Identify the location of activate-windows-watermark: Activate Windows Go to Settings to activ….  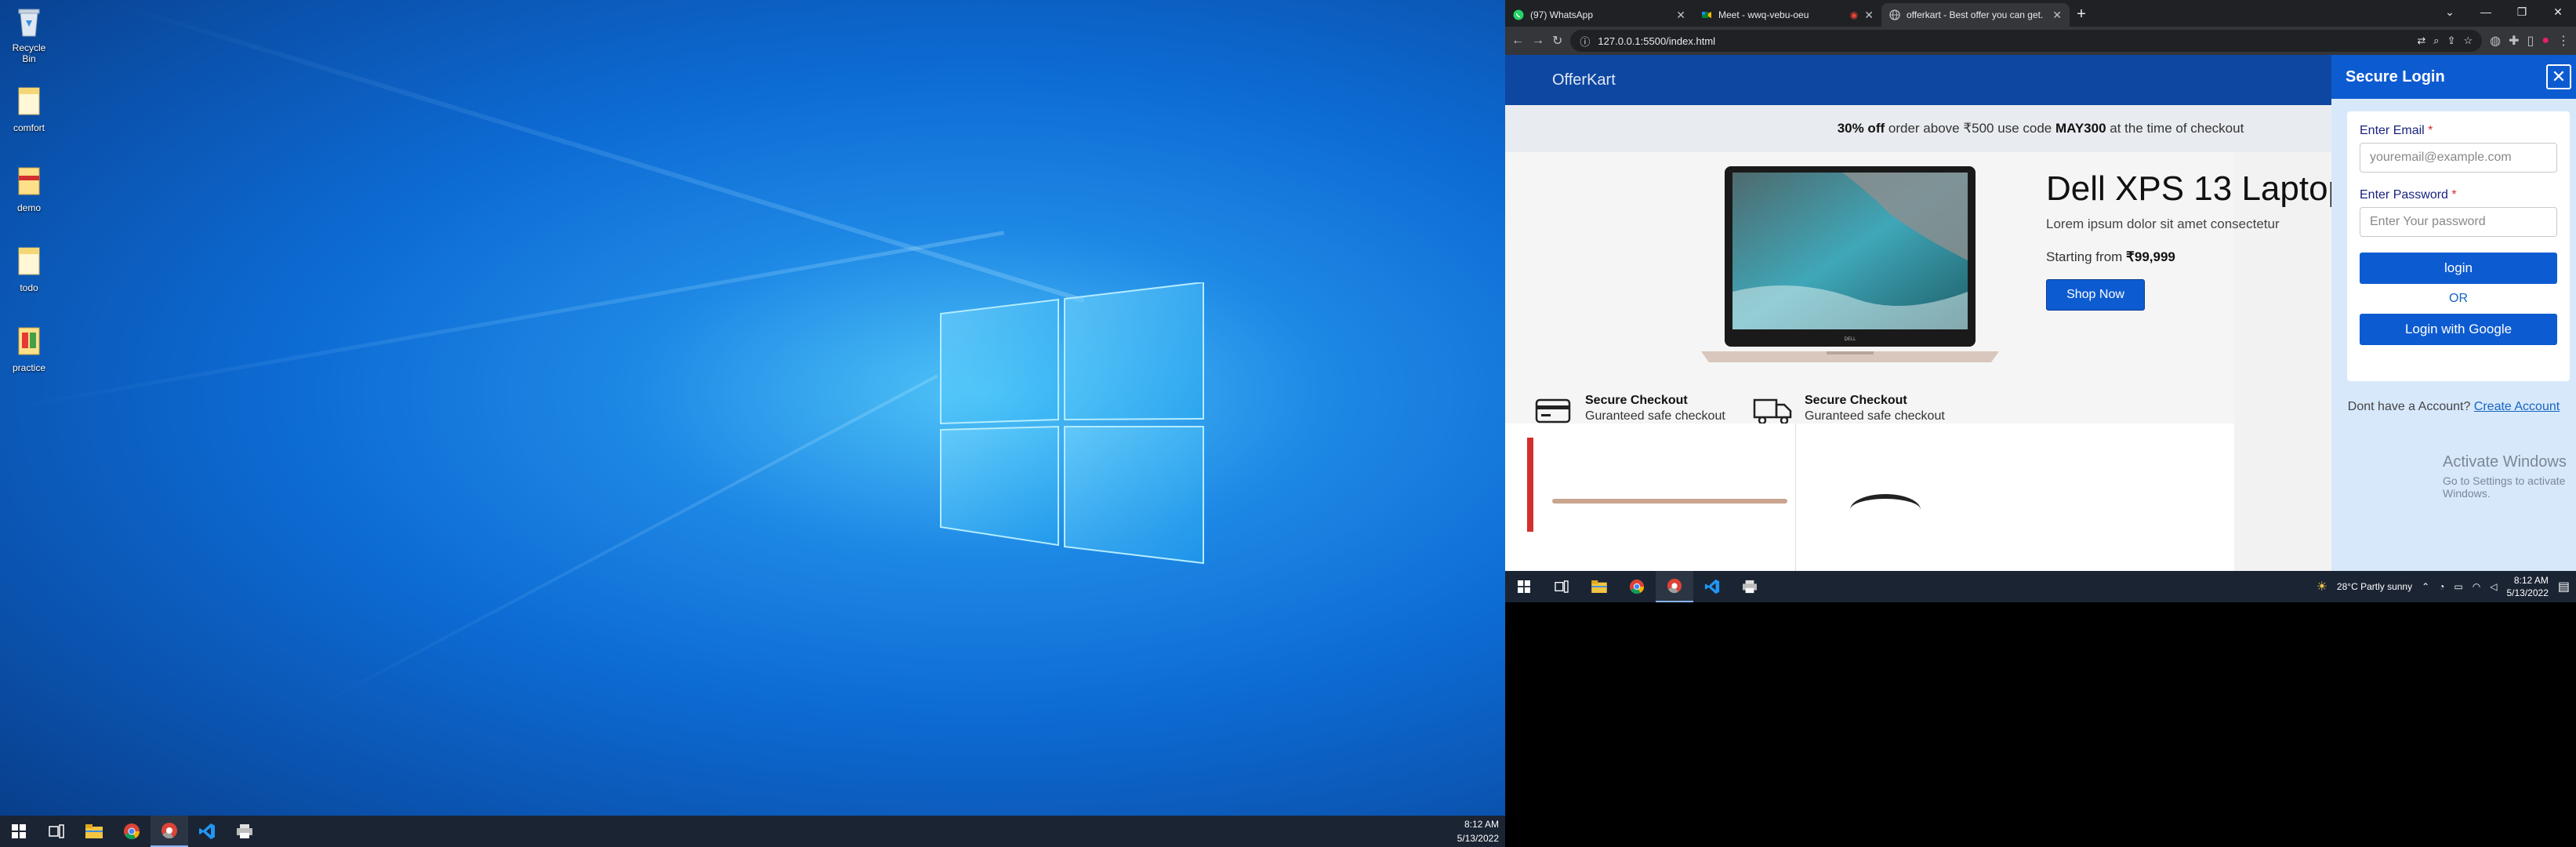
(2509, 476).